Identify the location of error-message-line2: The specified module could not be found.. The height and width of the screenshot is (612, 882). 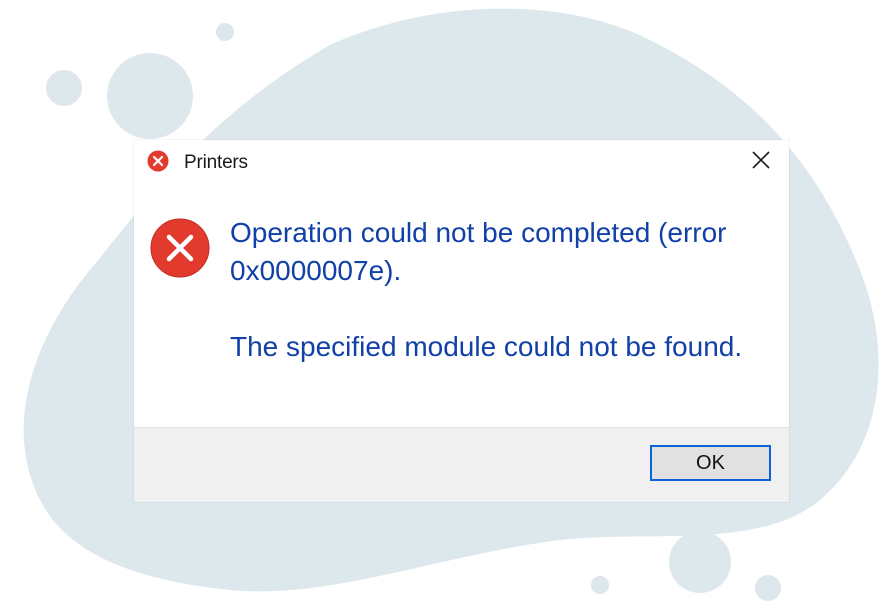
(486, 346).